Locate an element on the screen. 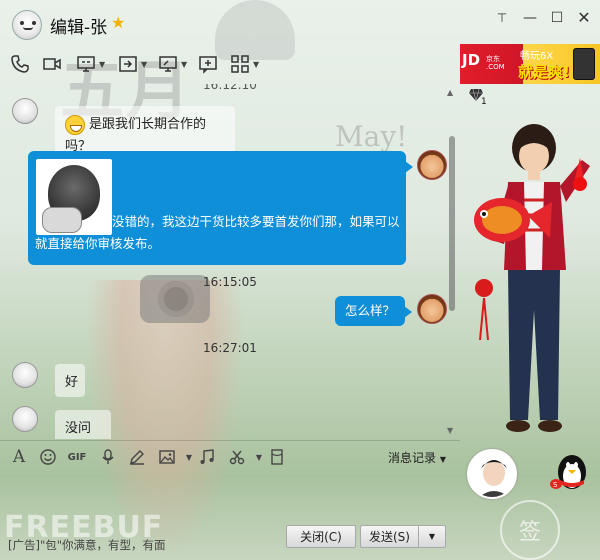 Image resolution: width=600 pixels, height=560 pixels. screenshot-icon is located at coordinates (237, 457).